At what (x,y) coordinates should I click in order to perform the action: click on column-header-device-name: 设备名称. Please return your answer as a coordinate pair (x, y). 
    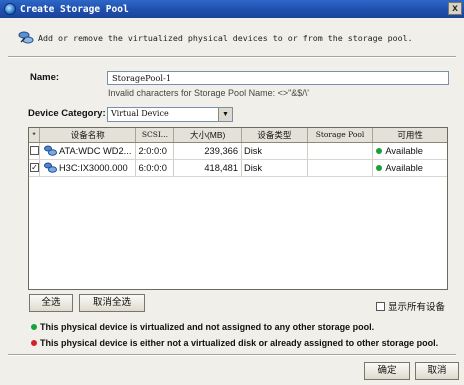
    Looking at the image, I should click on (88, 135).